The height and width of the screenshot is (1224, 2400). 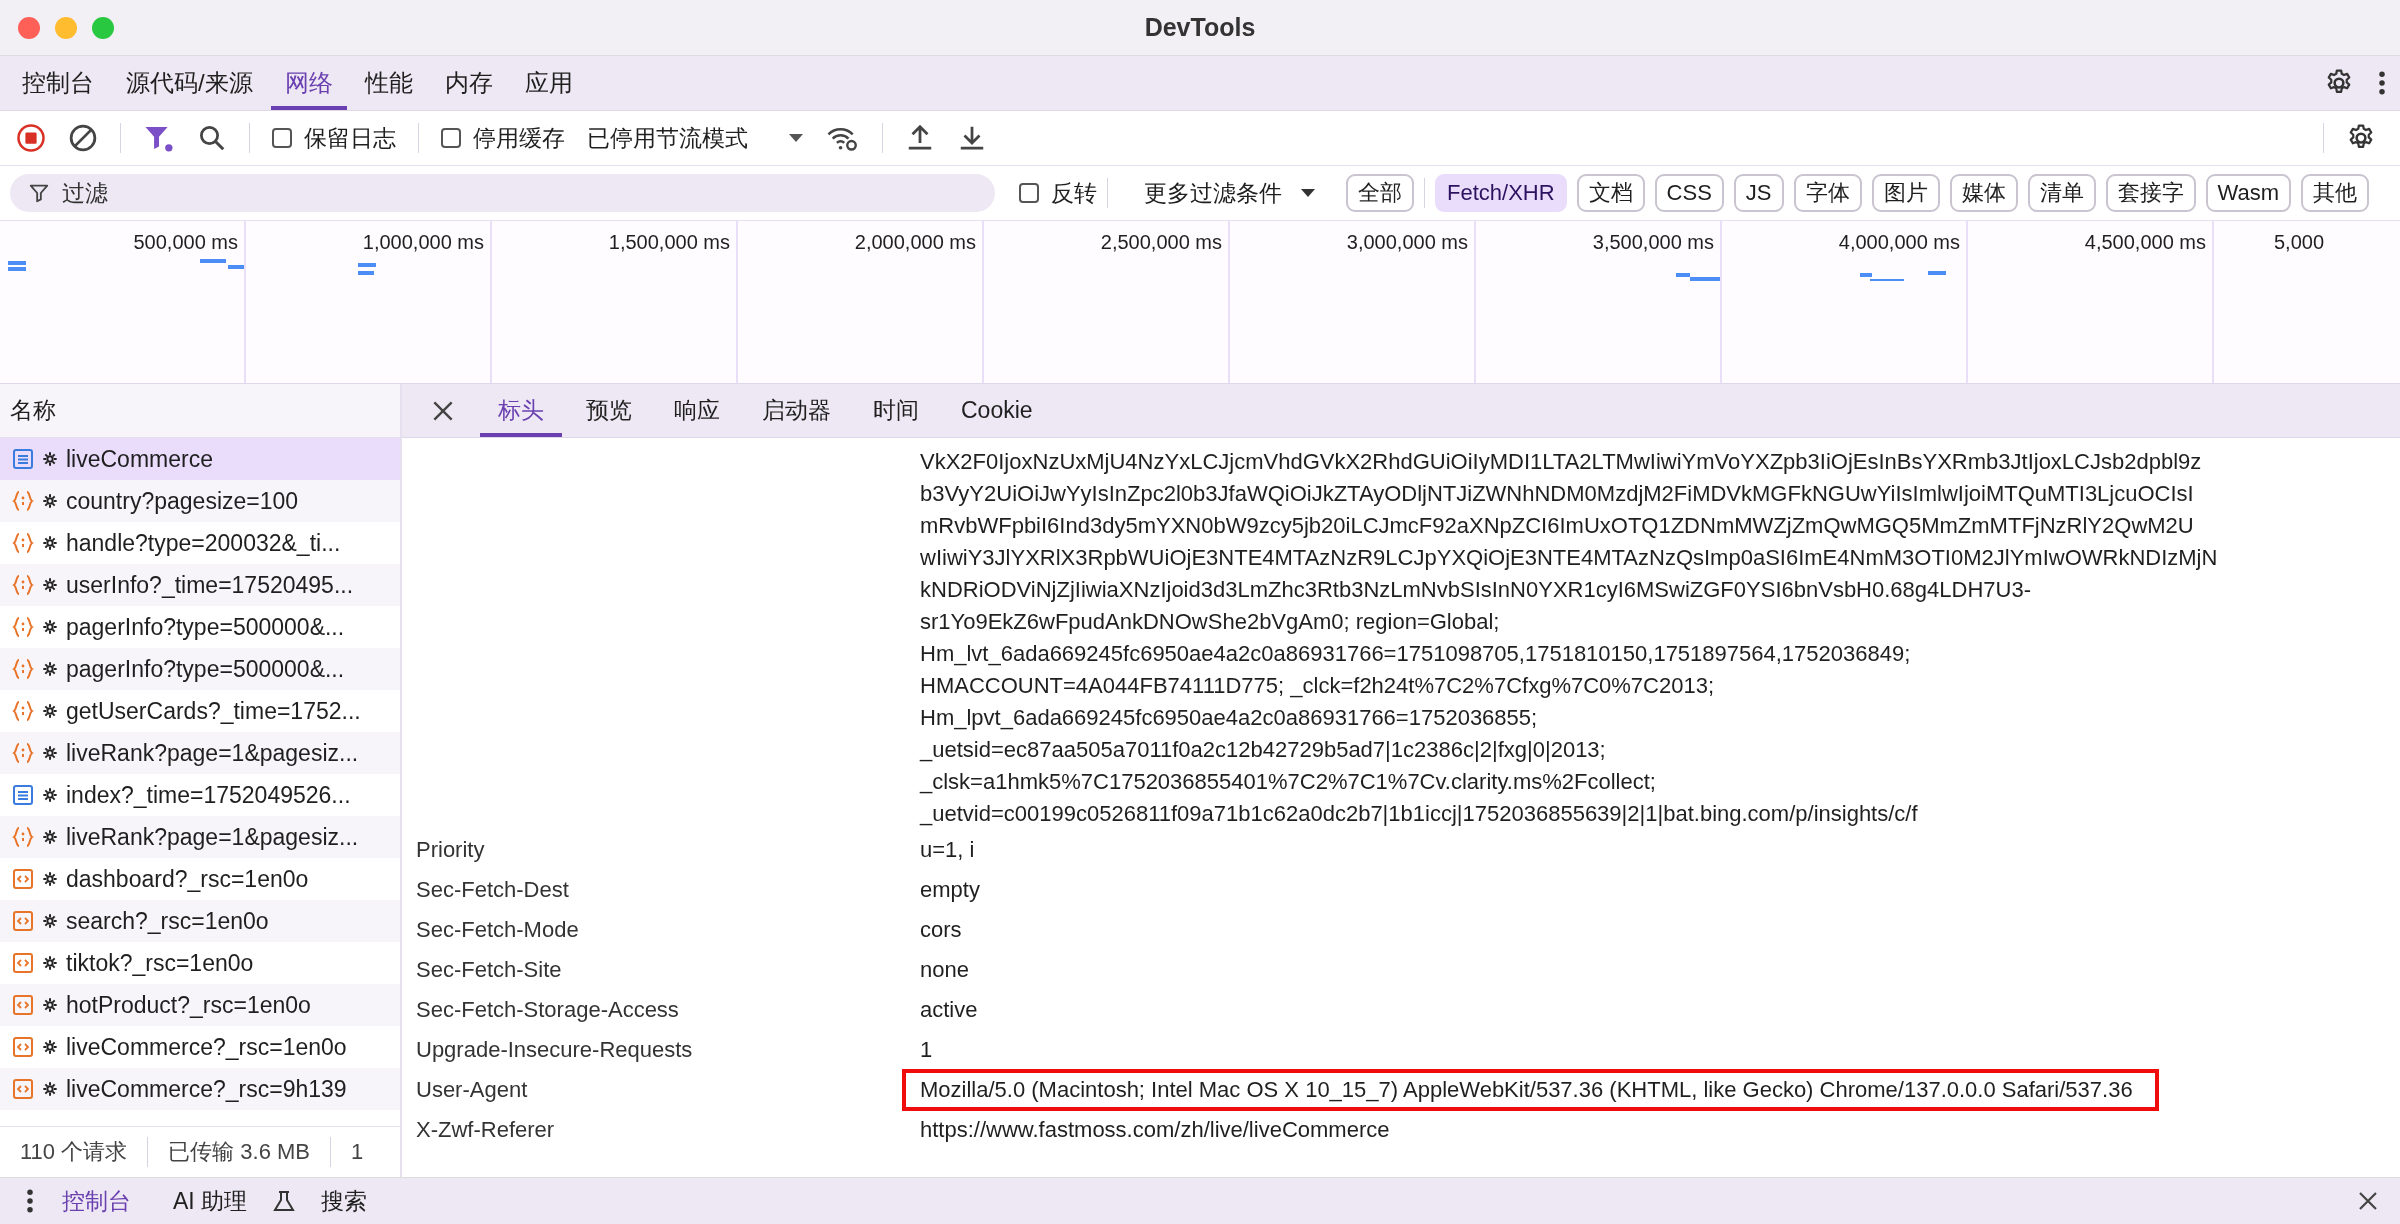 What do you see at coordinates (926, 1050) in the screenshot?
I see `header-value: 1` at bounding box center [926, 1050].